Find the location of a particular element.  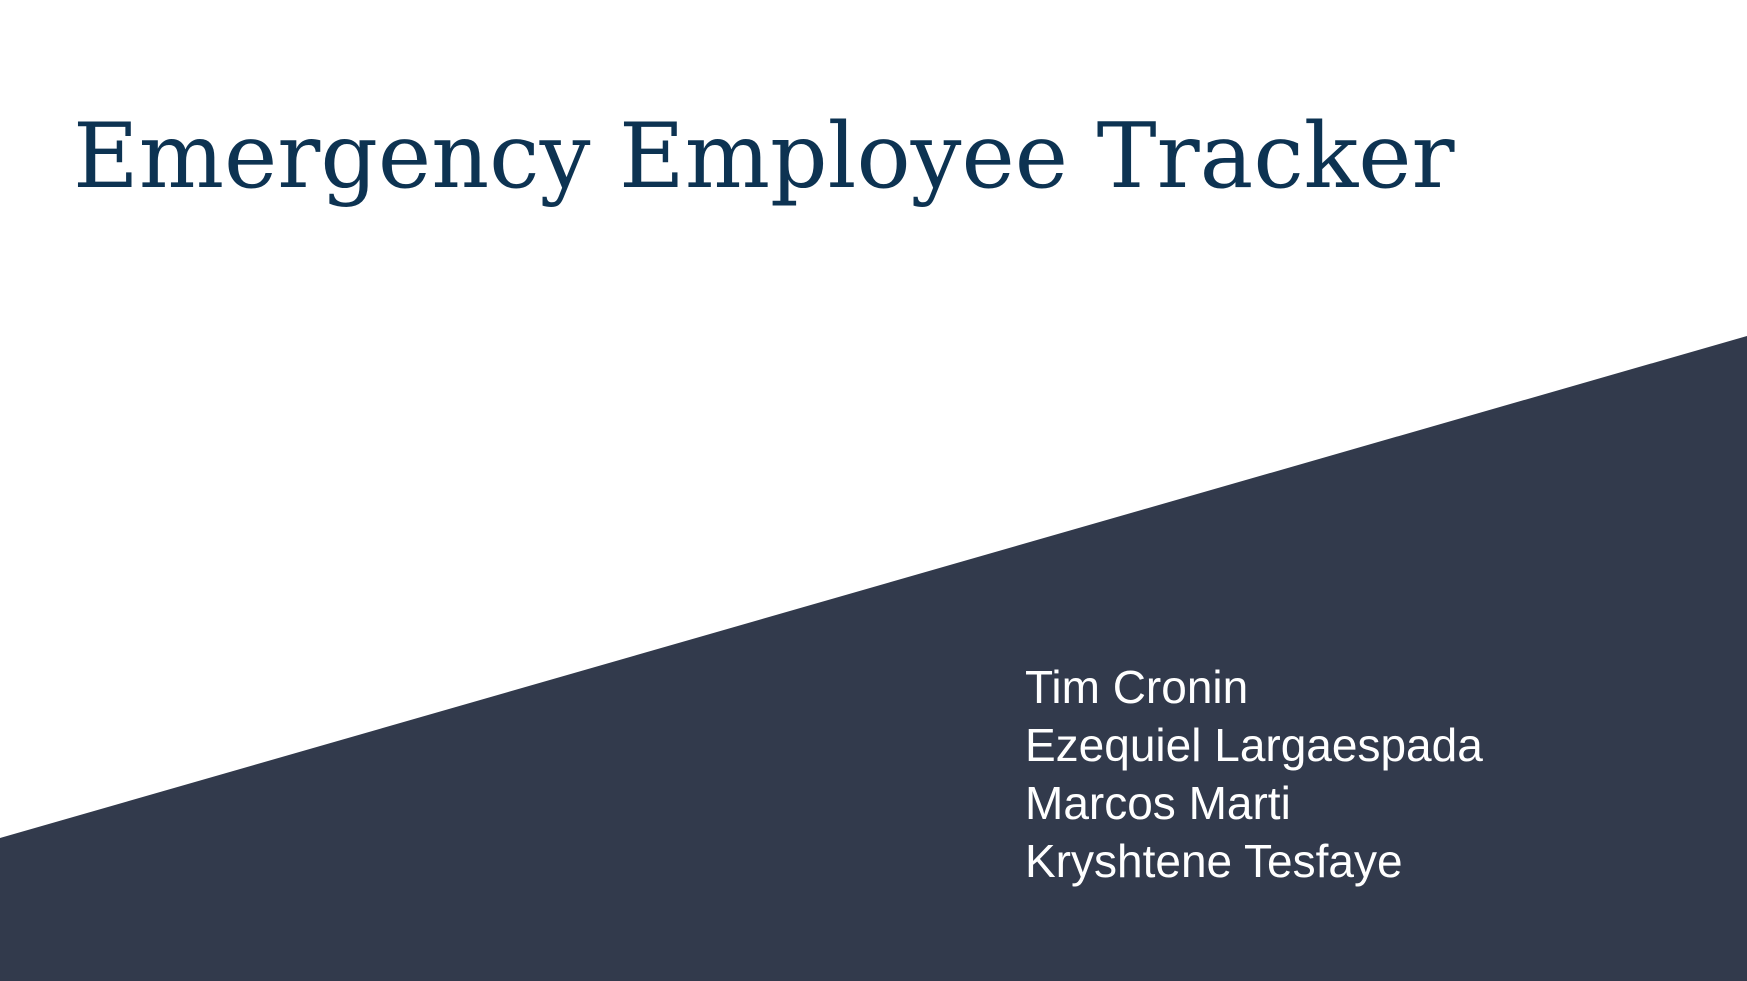

slide-title: Emergency Employee Tracker is located at coordinates (764, 156).